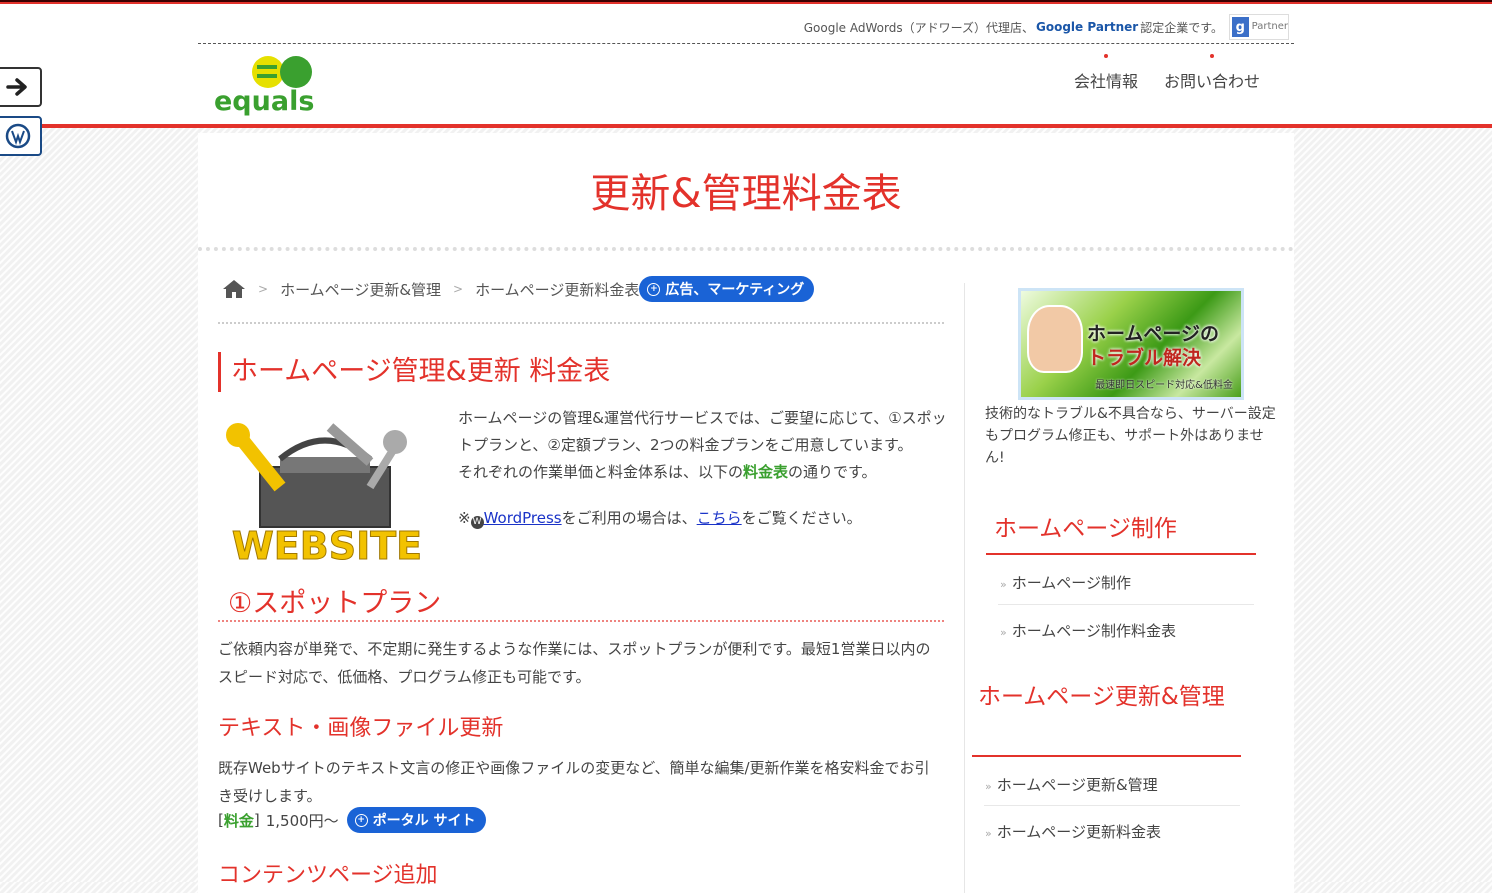 This screenshot has width=1492, height=893. What do you see at coordinates (601, 472) in the screenshot?
I see `intro-text-part: それぞれの作業単価と料金体系は、以下の` at bounding box center [601, 472].